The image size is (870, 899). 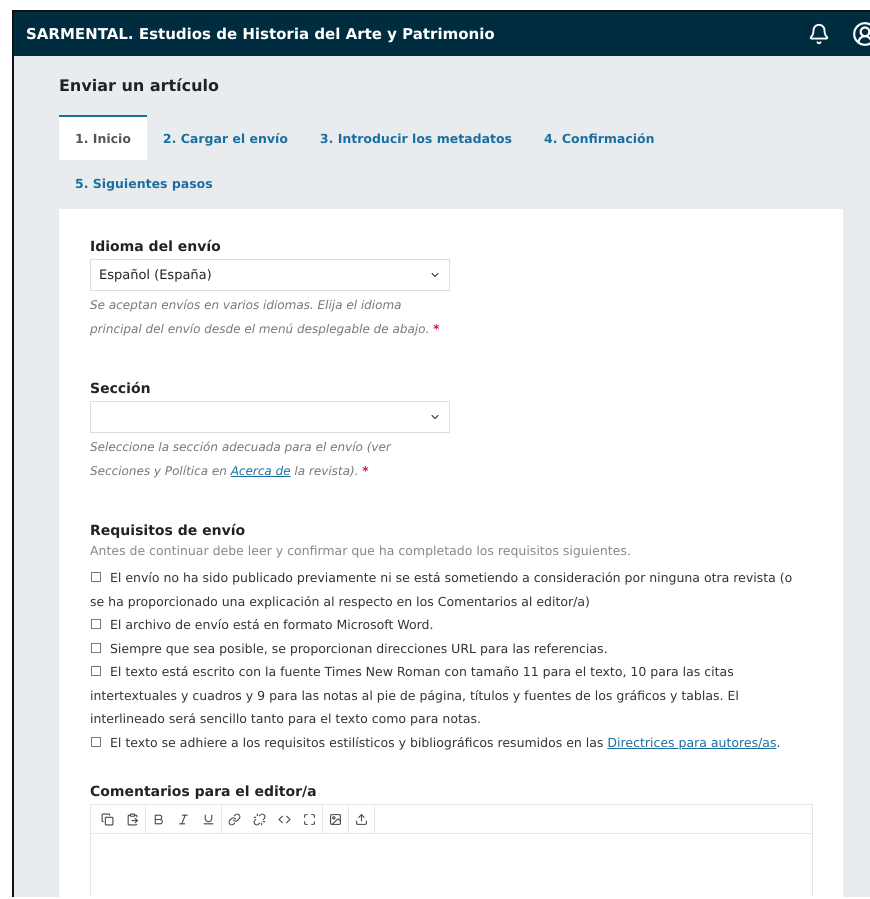 I want to click on step-tab: 3. Introducir los metadatos, so click(x=416, y=137).